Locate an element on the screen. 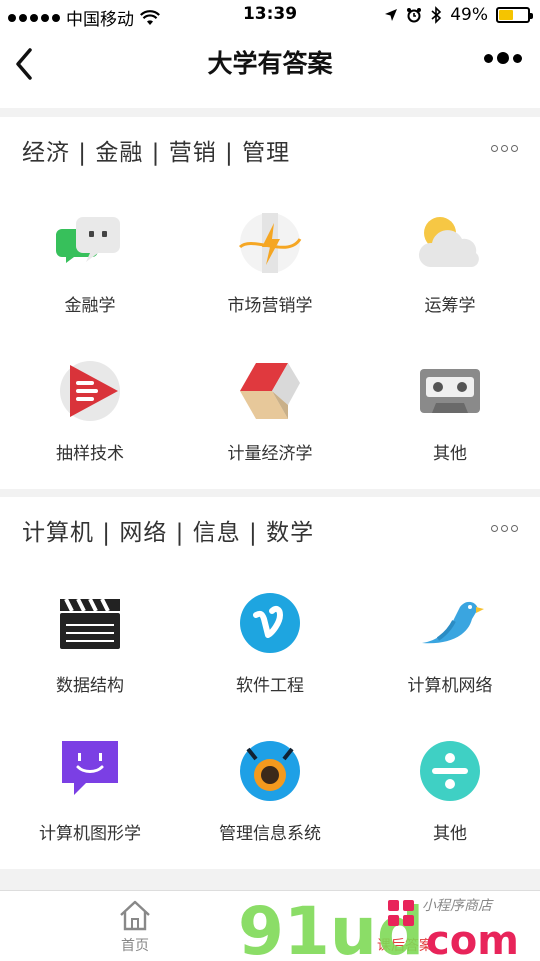  category-label: 运筹学 is located at coordinates (450, 306).